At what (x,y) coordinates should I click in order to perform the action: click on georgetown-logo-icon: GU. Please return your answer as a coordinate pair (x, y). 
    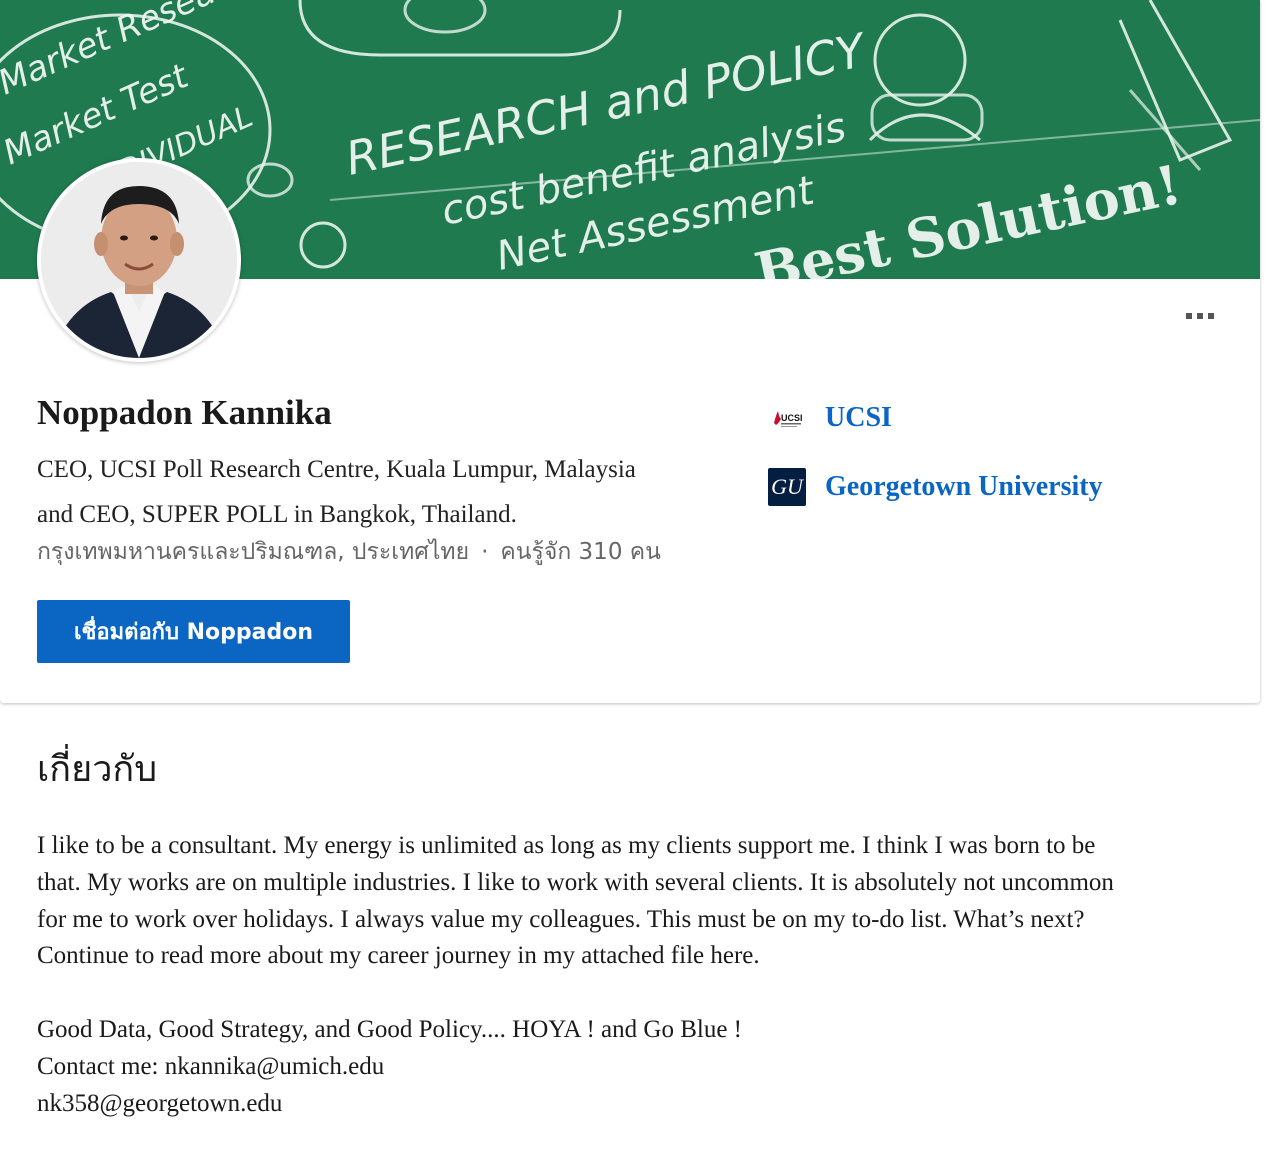
    Looking at the image, I should click on (787, 487).